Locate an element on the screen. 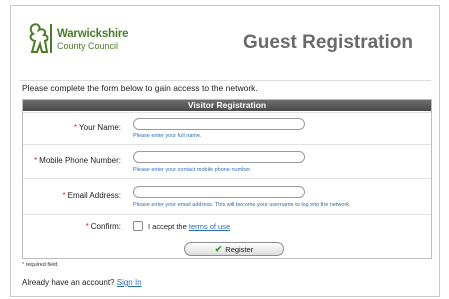 The width and height of the screenshot is (449, 299). your-name-input is located at coordinates (219, 124).